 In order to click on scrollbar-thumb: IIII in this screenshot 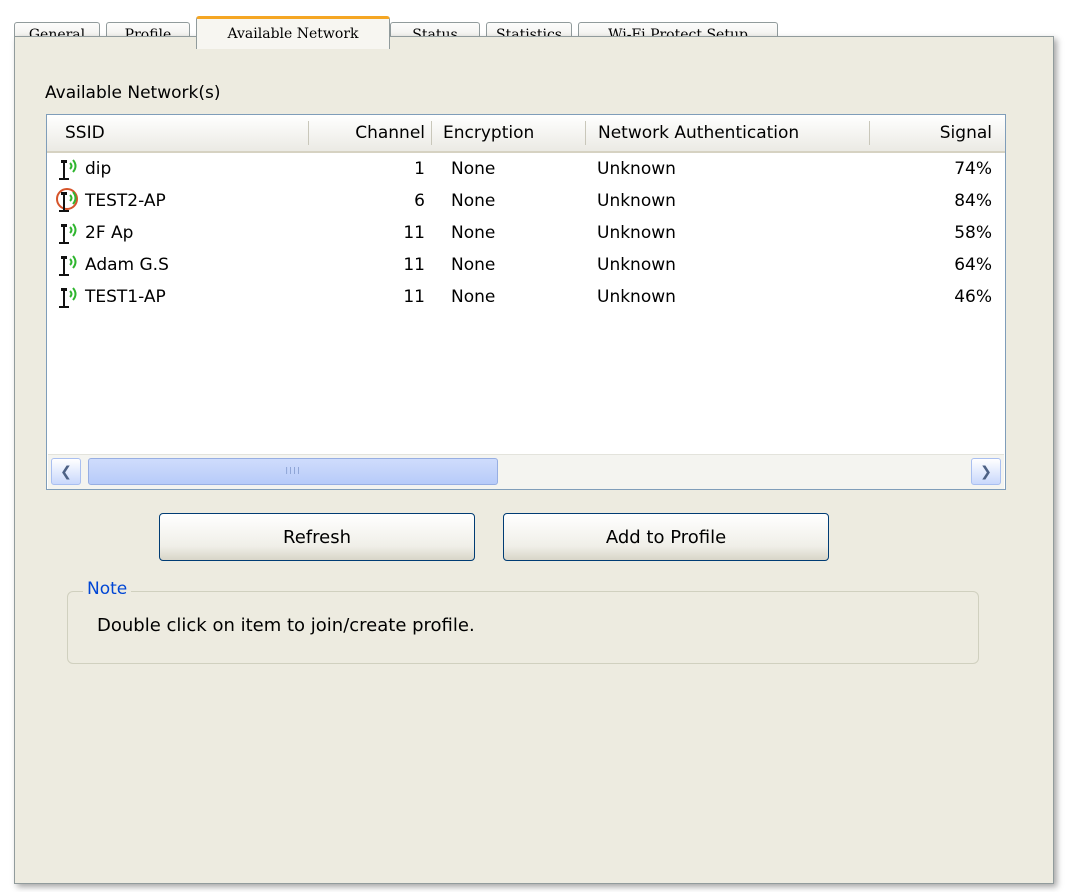, I will do `click(293, 471)`.